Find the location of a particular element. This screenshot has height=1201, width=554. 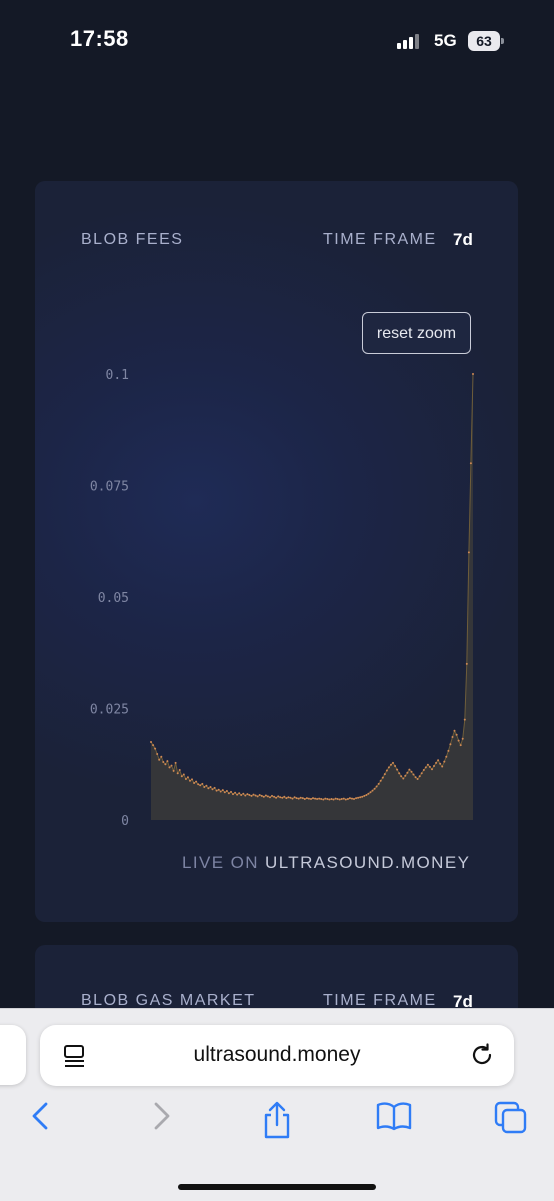

address-bar: ultrasound.money is located at coordinates (277, 1055).